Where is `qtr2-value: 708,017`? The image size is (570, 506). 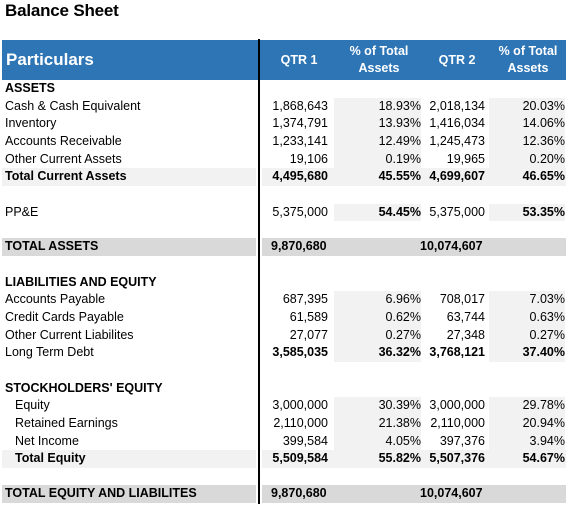
qtr2-value: 708,017 is located at coordinates (462, 299).